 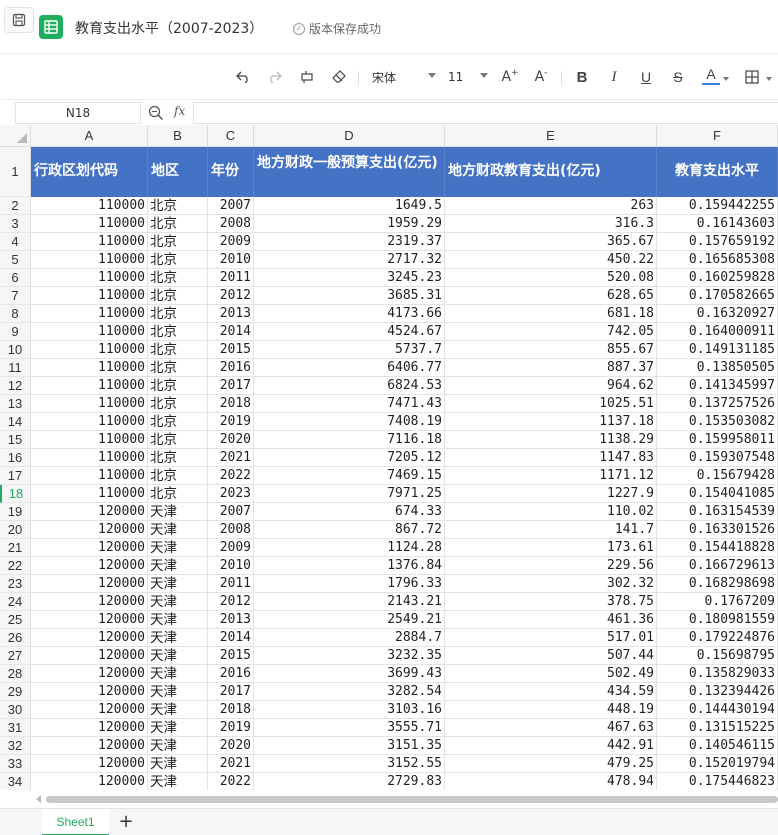 I want to click on cell-budget: 1649.5, so click(x=349, y=206).